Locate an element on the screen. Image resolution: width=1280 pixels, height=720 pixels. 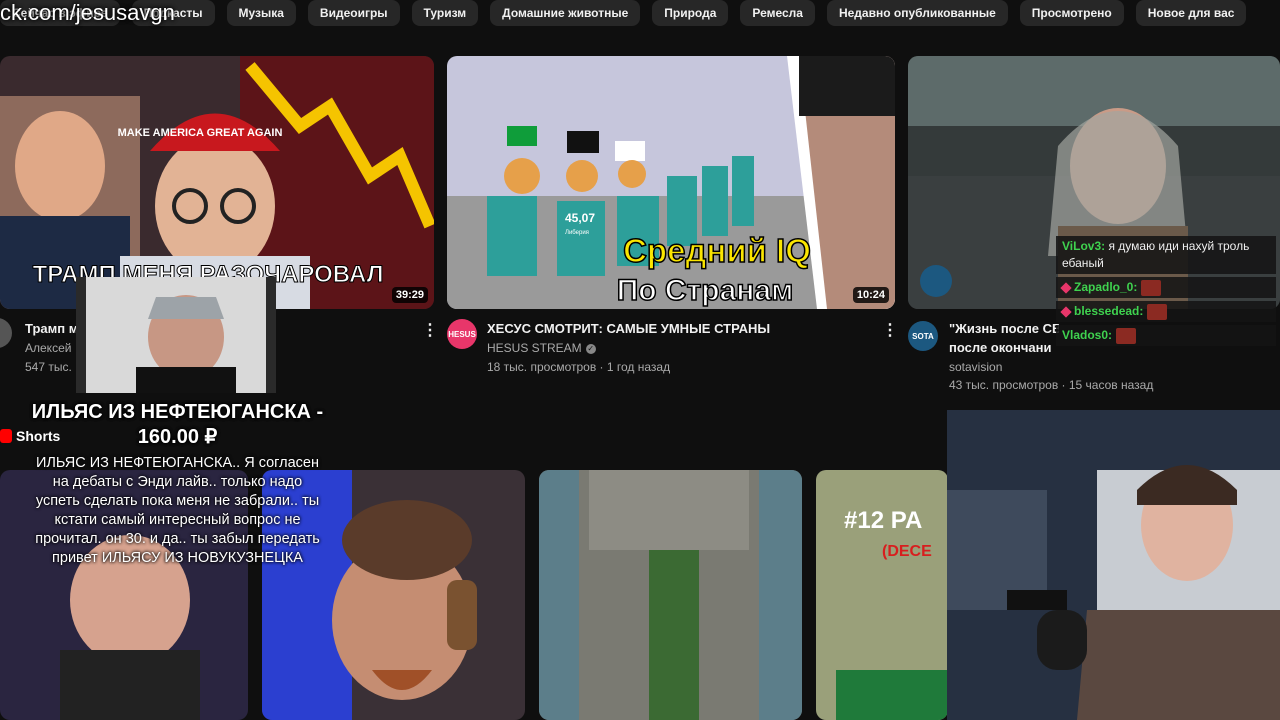
channel-name: Алексей is located at coordinates (48, 348).